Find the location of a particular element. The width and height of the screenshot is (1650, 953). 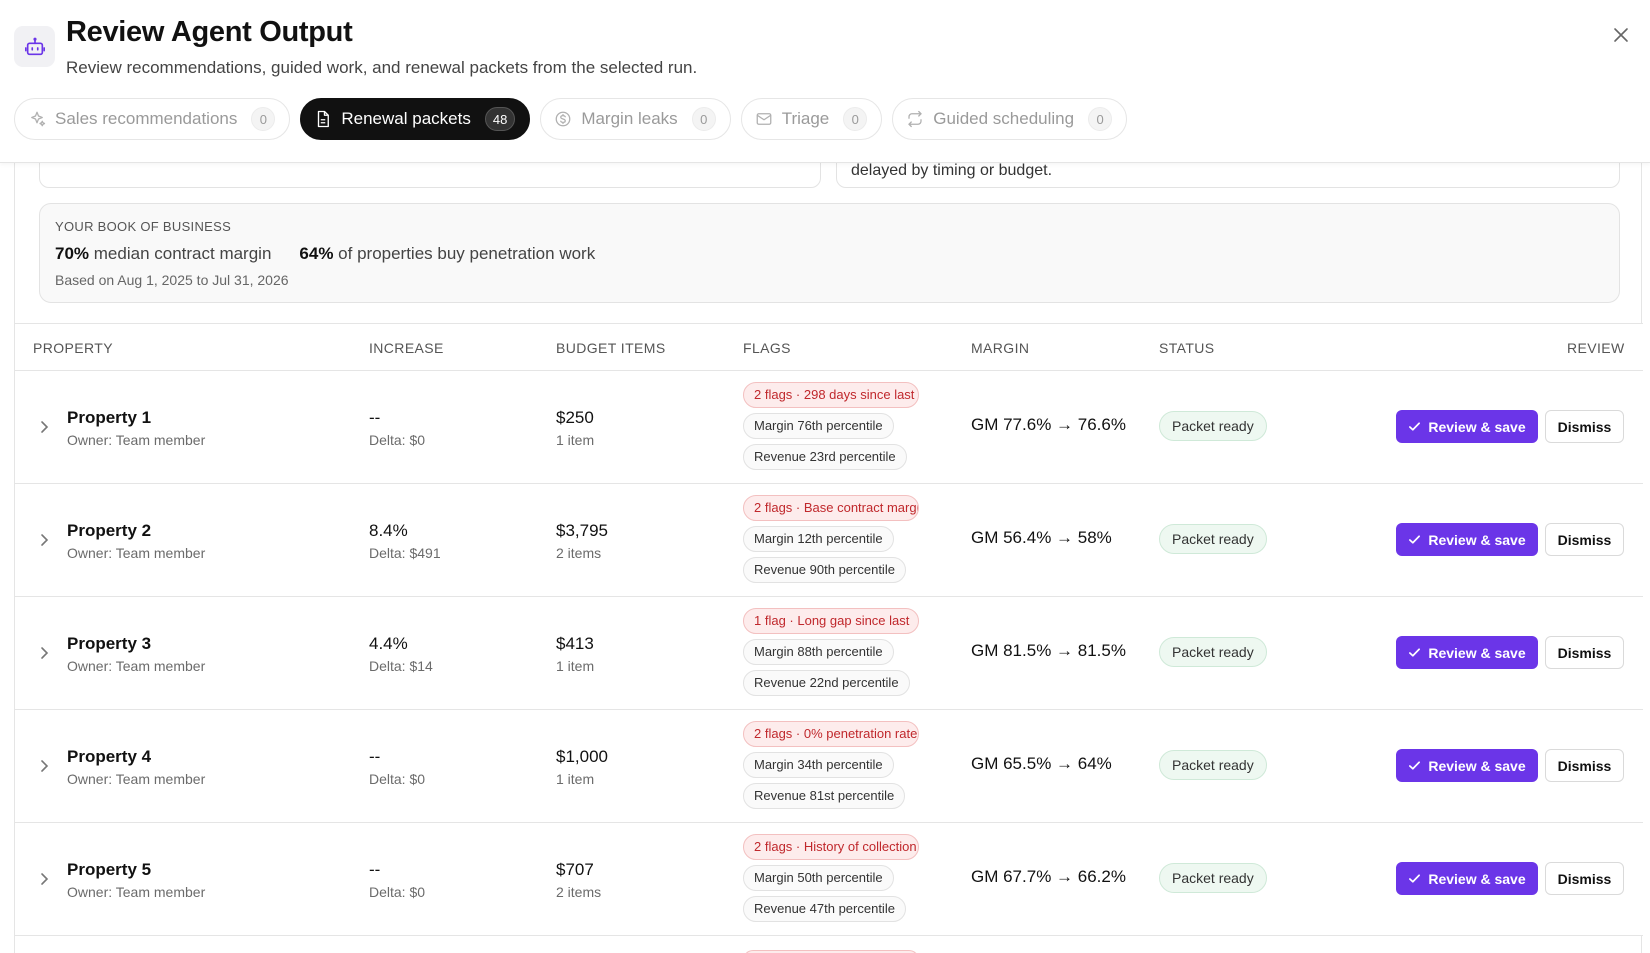

tab-label: Guided scheduling is located at coordinates (1004, 118).